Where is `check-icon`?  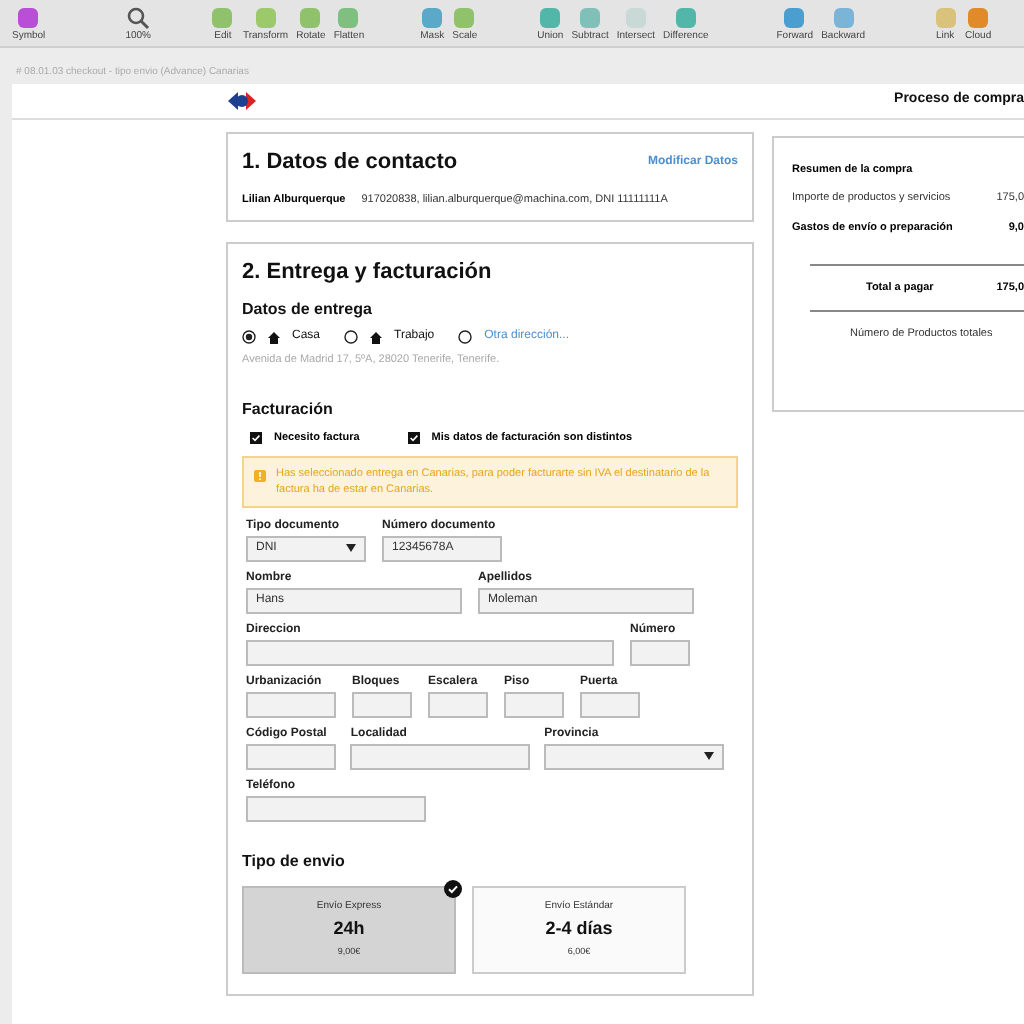
check-icon is located at coordinates (453, 888).